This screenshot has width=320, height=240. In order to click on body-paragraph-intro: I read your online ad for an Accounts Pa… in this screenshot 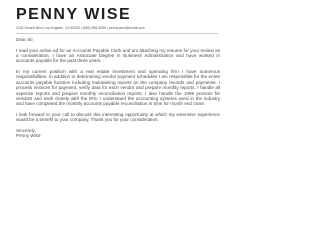, I will do `click(118, 55)`.